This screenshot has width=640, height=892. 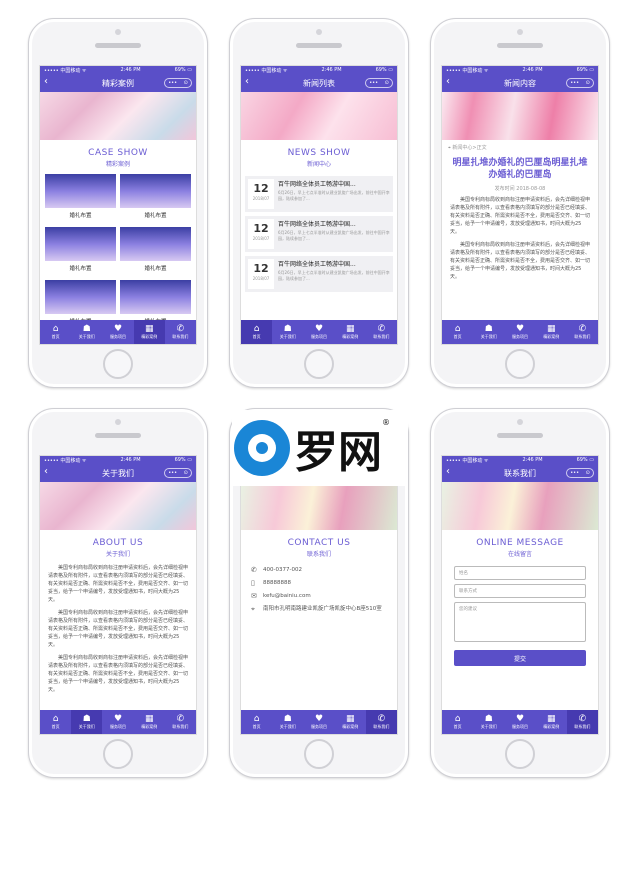 I want to click on time: 2:46 PM, so click(x=130, y=460).